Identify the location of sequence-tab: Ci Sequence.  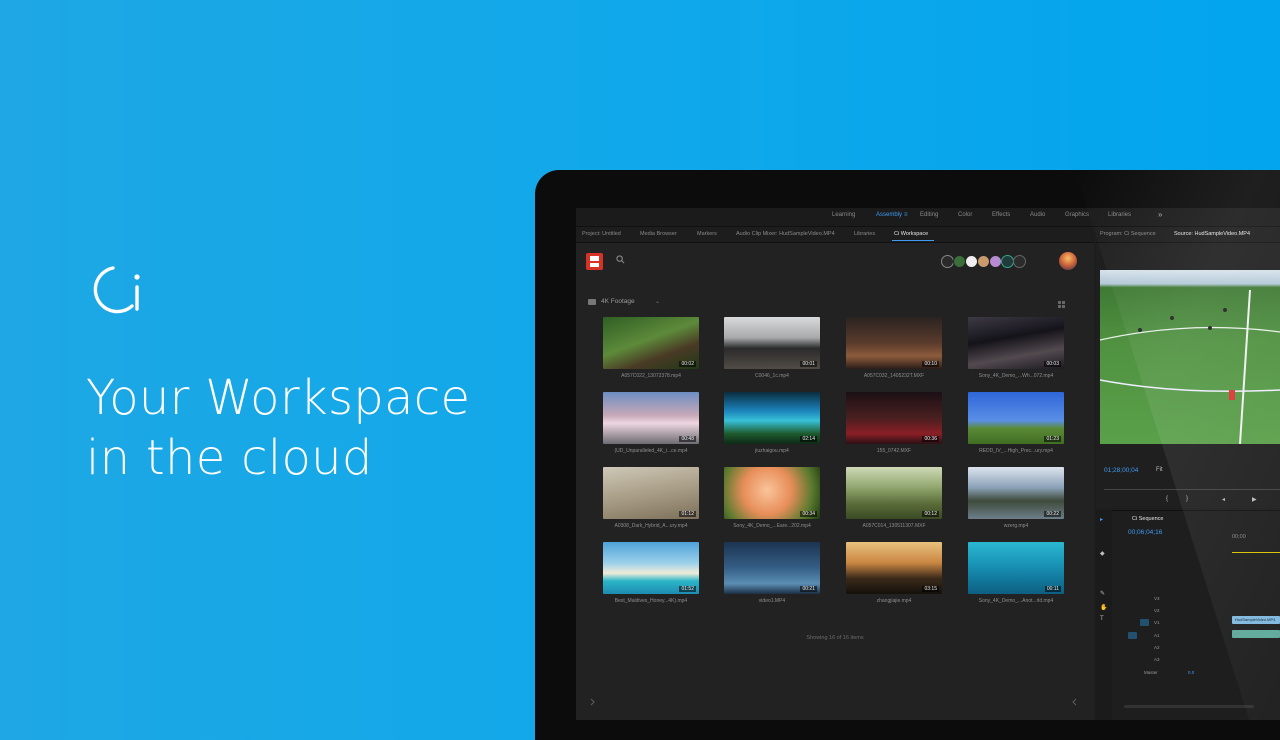
(1148, 519).